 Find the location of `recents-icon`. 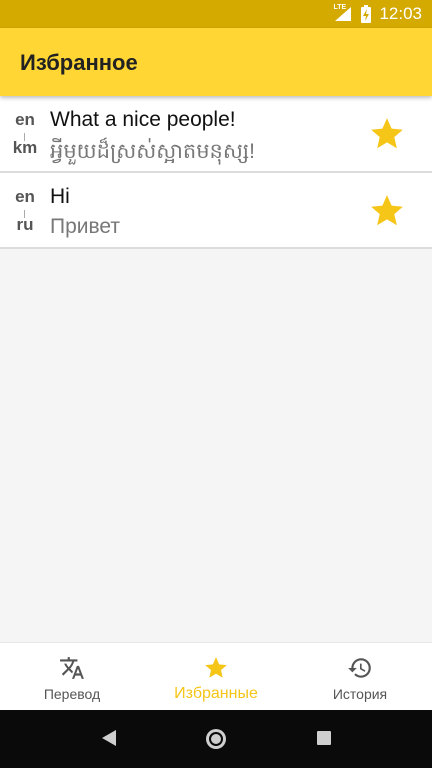

recents-icon is located at coordinates (324, 740).